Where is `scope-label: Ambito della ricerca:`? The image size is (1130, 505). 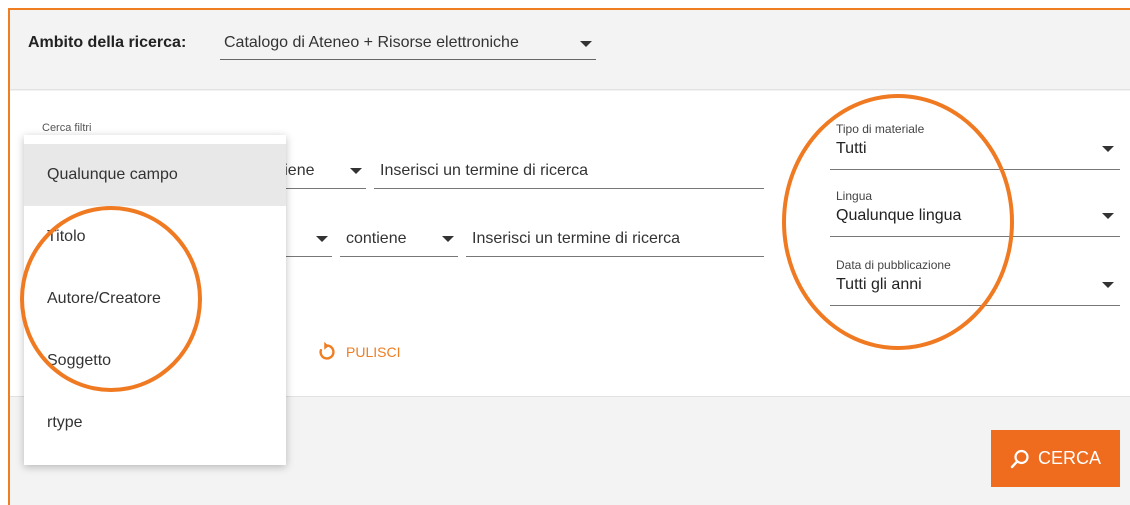
scope-label: Ambito della ricerca: is located at coordinates (107, 42).